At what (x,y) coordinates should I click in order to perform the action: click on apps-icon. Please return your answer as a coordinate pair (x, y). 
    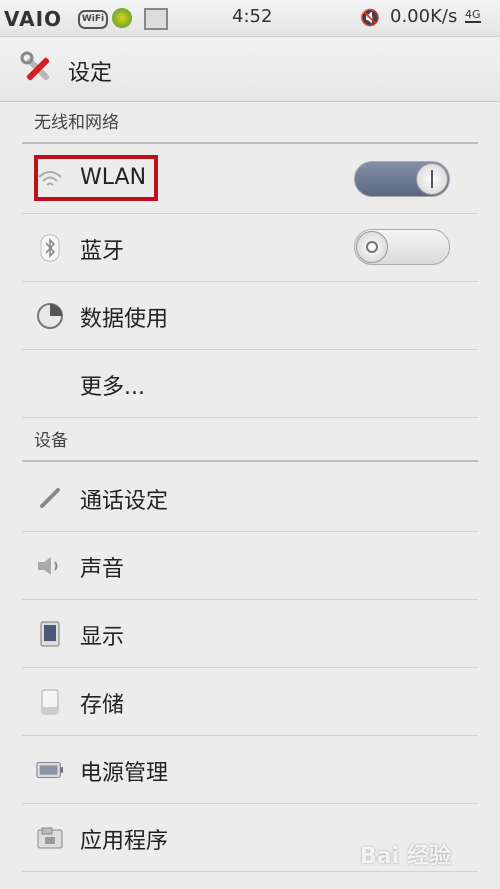
    Looking at the image, I should click on (50, 838).